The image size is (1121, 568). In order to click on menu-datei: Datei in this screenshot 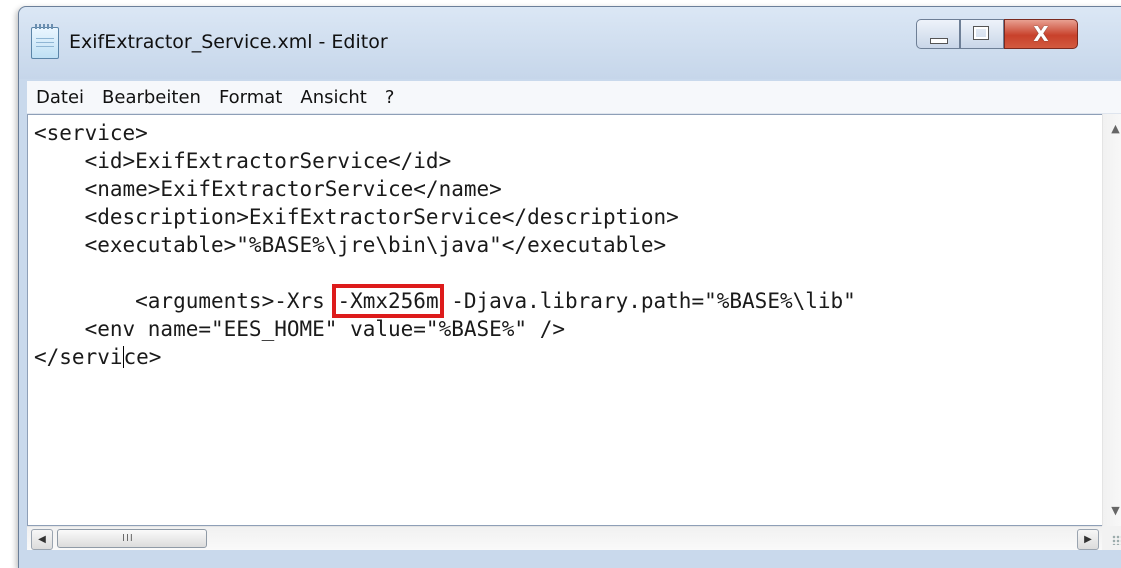, I will do `click(60, 97)`.